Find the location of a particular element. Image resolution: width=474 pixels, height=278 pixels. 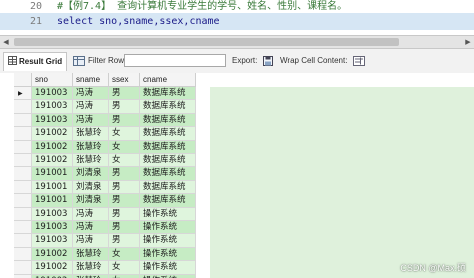

scroll-left-icon: ◀ is located at coordinates (6, 42).